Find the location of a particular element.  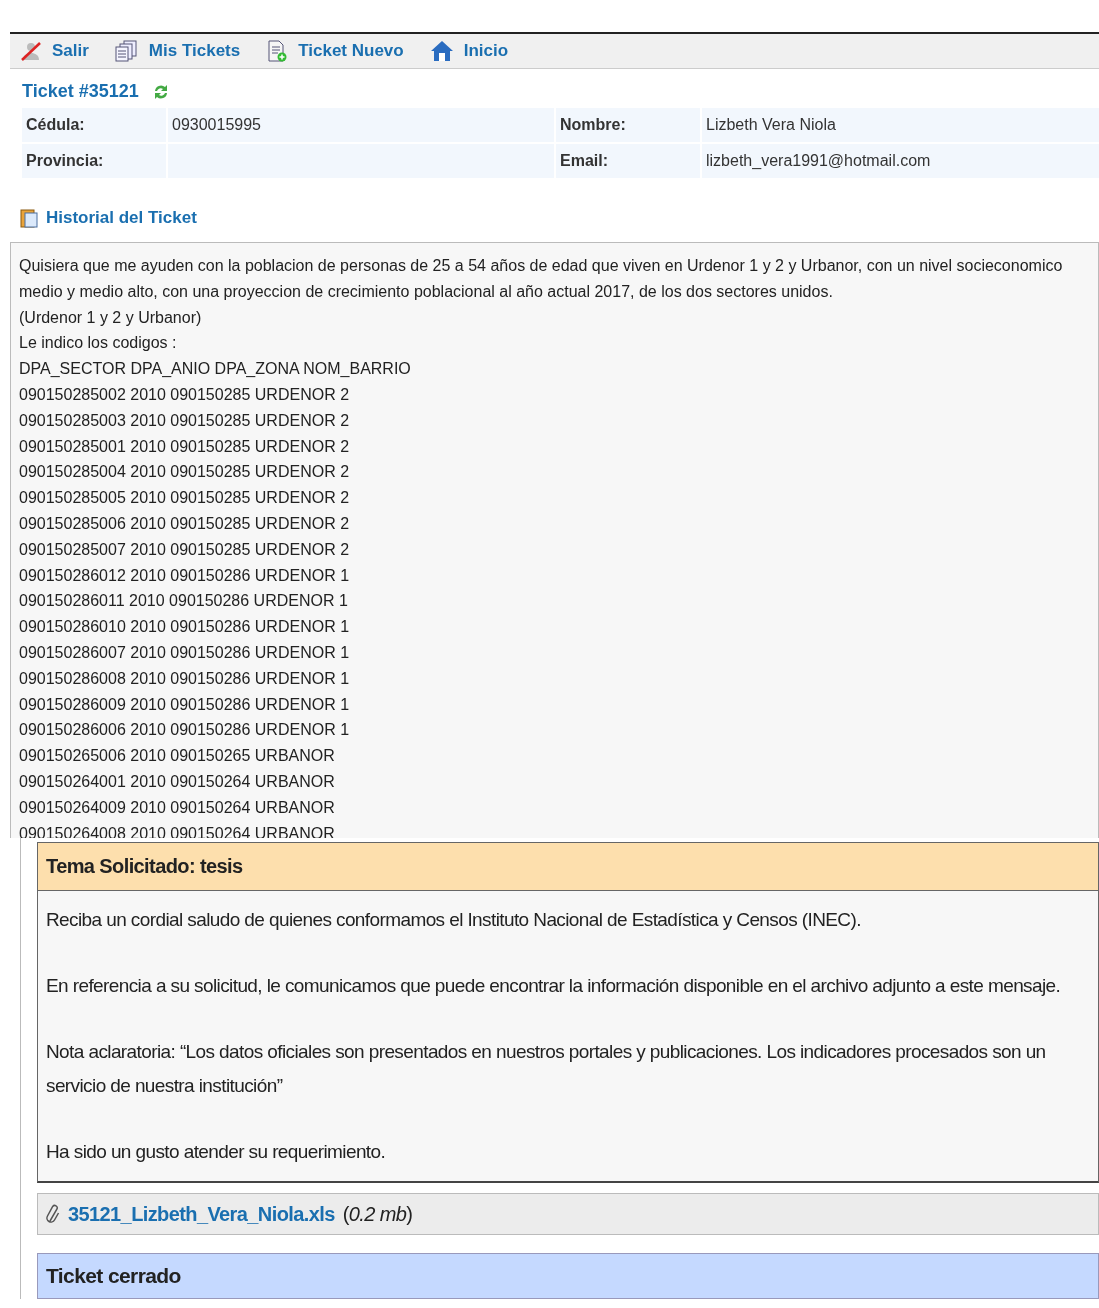

nav-link: Ticket Nuevo is located at coordinates (335, 51).